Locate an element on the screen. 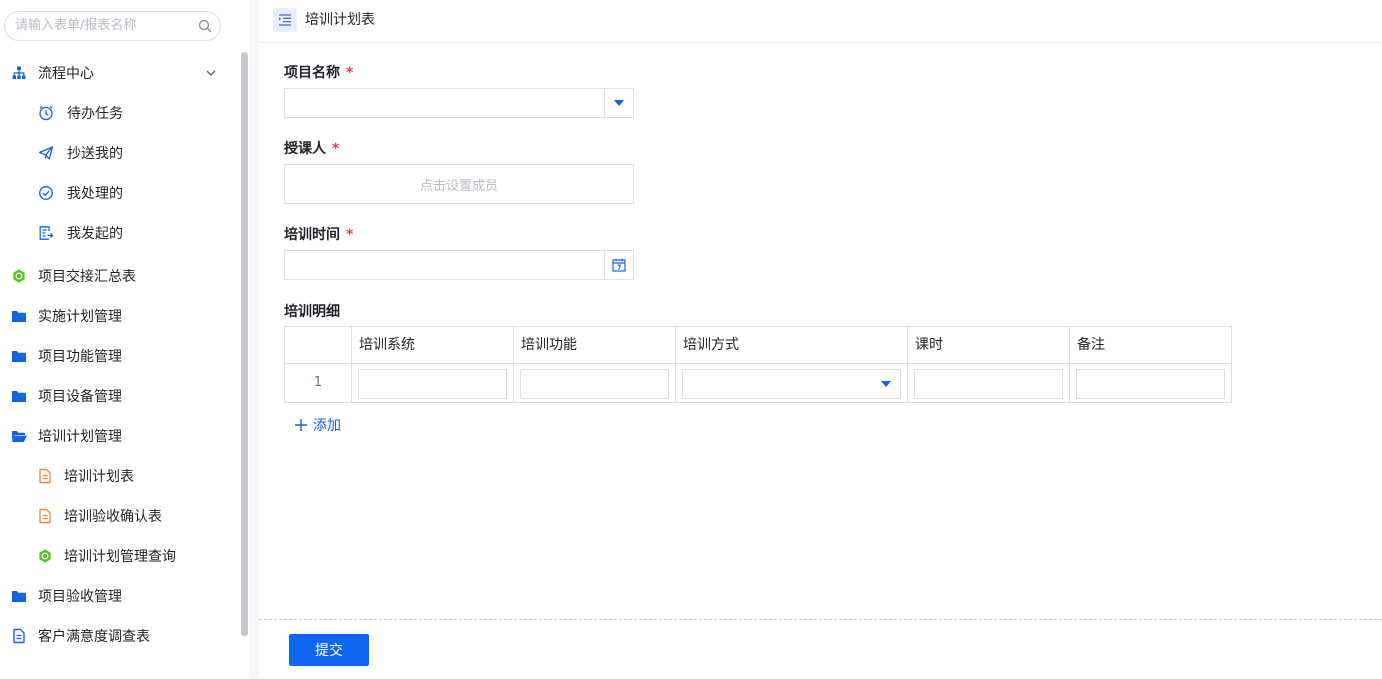 The image size is (1382, 679). search-box: 请输入表单/报表名称 is located at coordinates (112, 26).